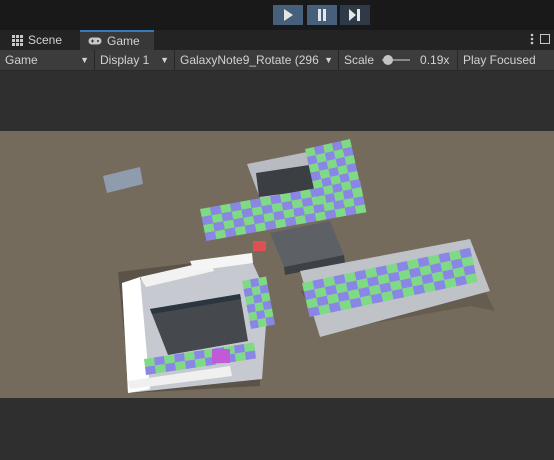 The image size is (554, 460). I want to click on tab-scene: Scene, so click(42, 40).